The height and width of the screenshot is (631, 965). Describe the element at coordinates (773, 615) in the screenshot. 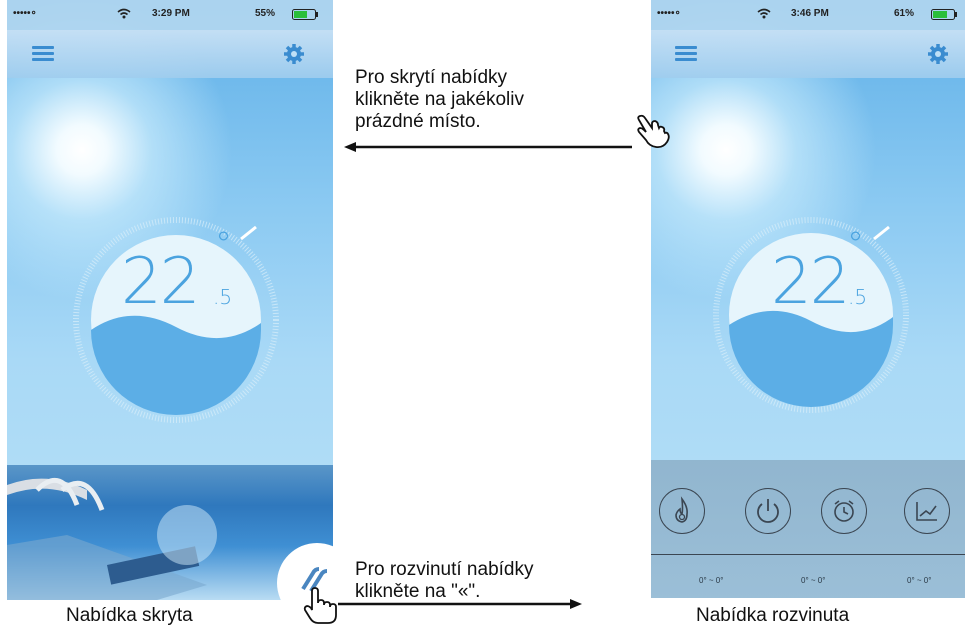

I see `caption-menu-expanded: Nabídka rozvinuta` at that location.